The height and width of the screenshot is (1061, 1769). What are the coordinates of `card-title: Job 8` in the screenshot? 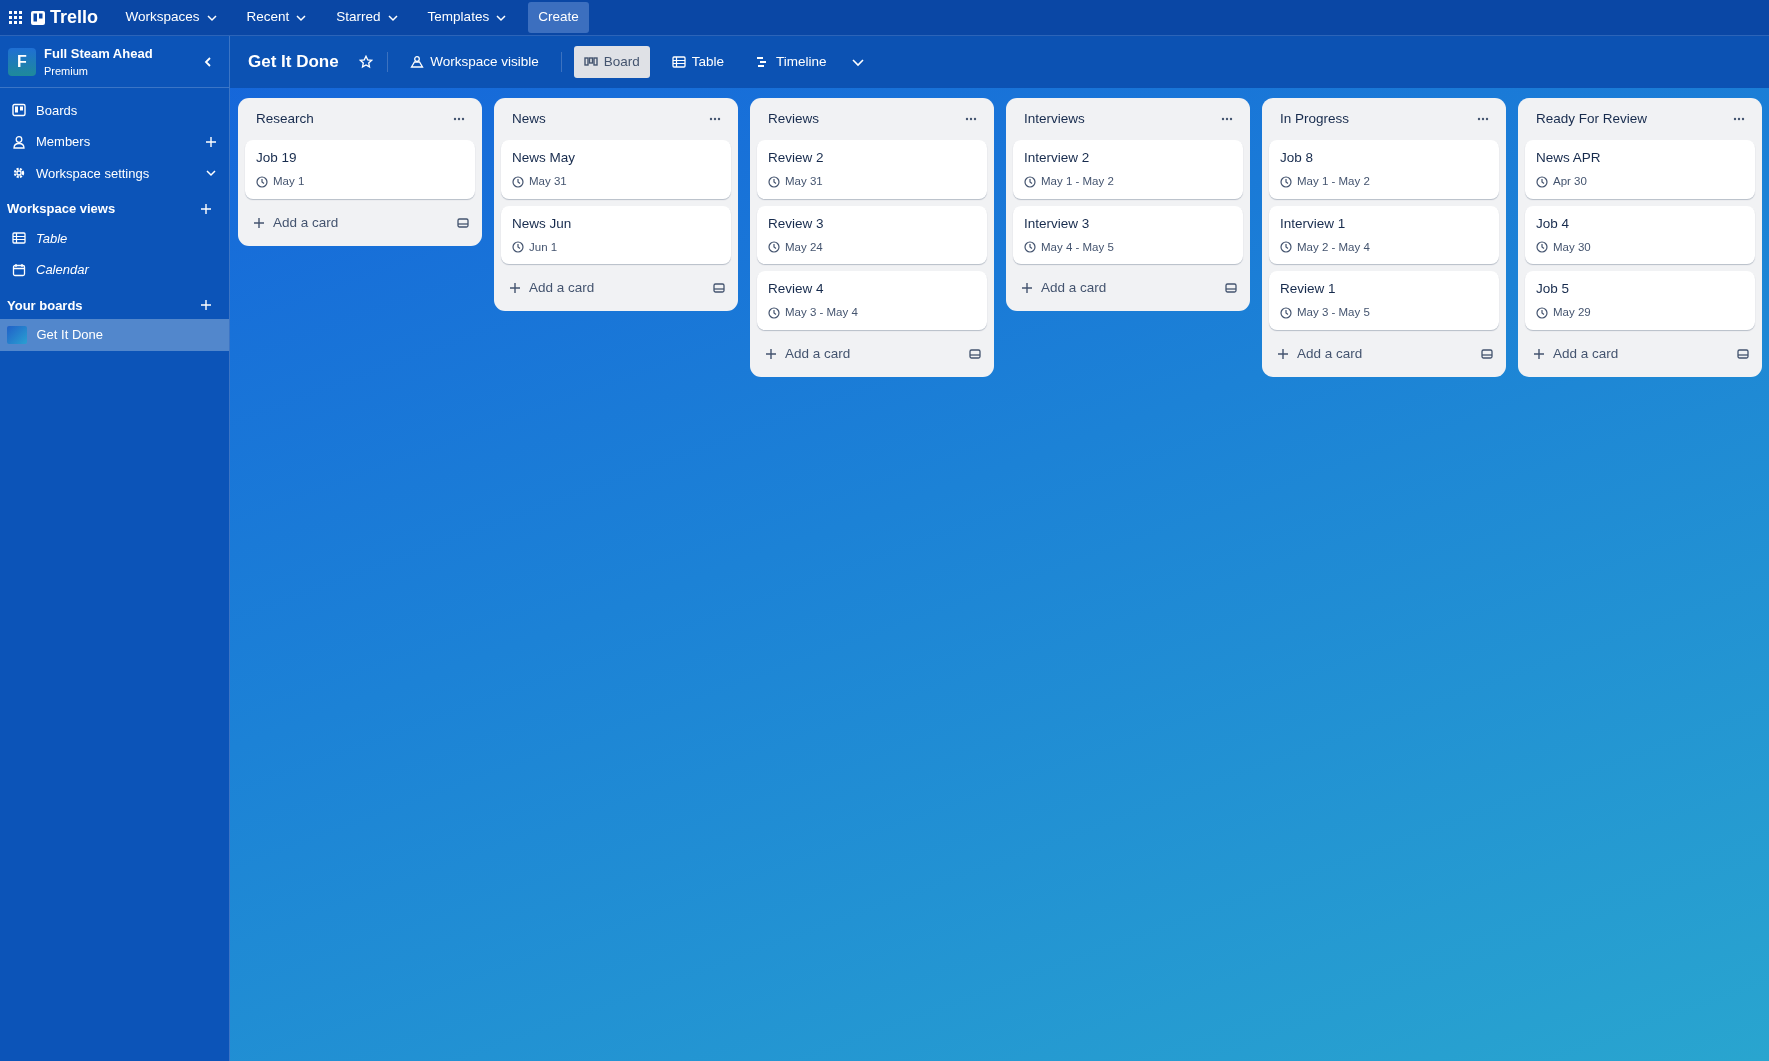 It's located at (1297, 158).